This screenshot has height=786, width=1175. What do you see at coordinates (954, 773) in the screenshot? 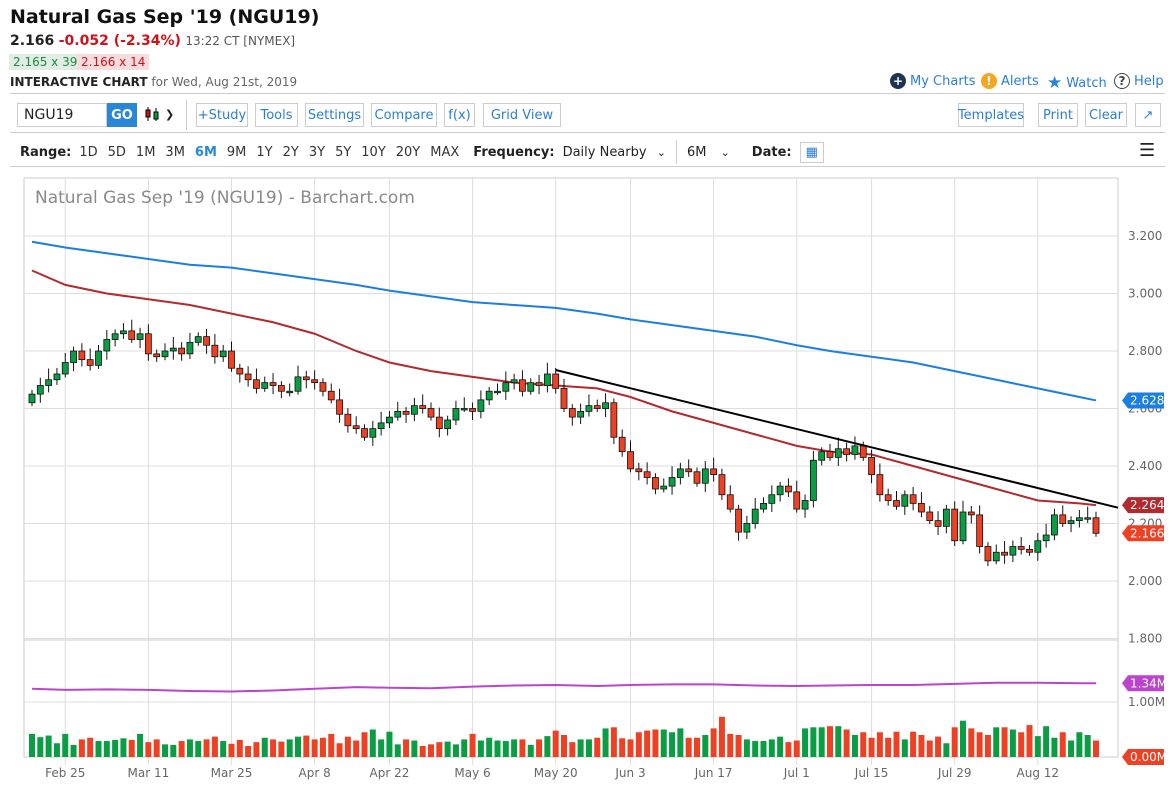
I see `x-tick-label: Jul 29` at bounding box center [954, 773].